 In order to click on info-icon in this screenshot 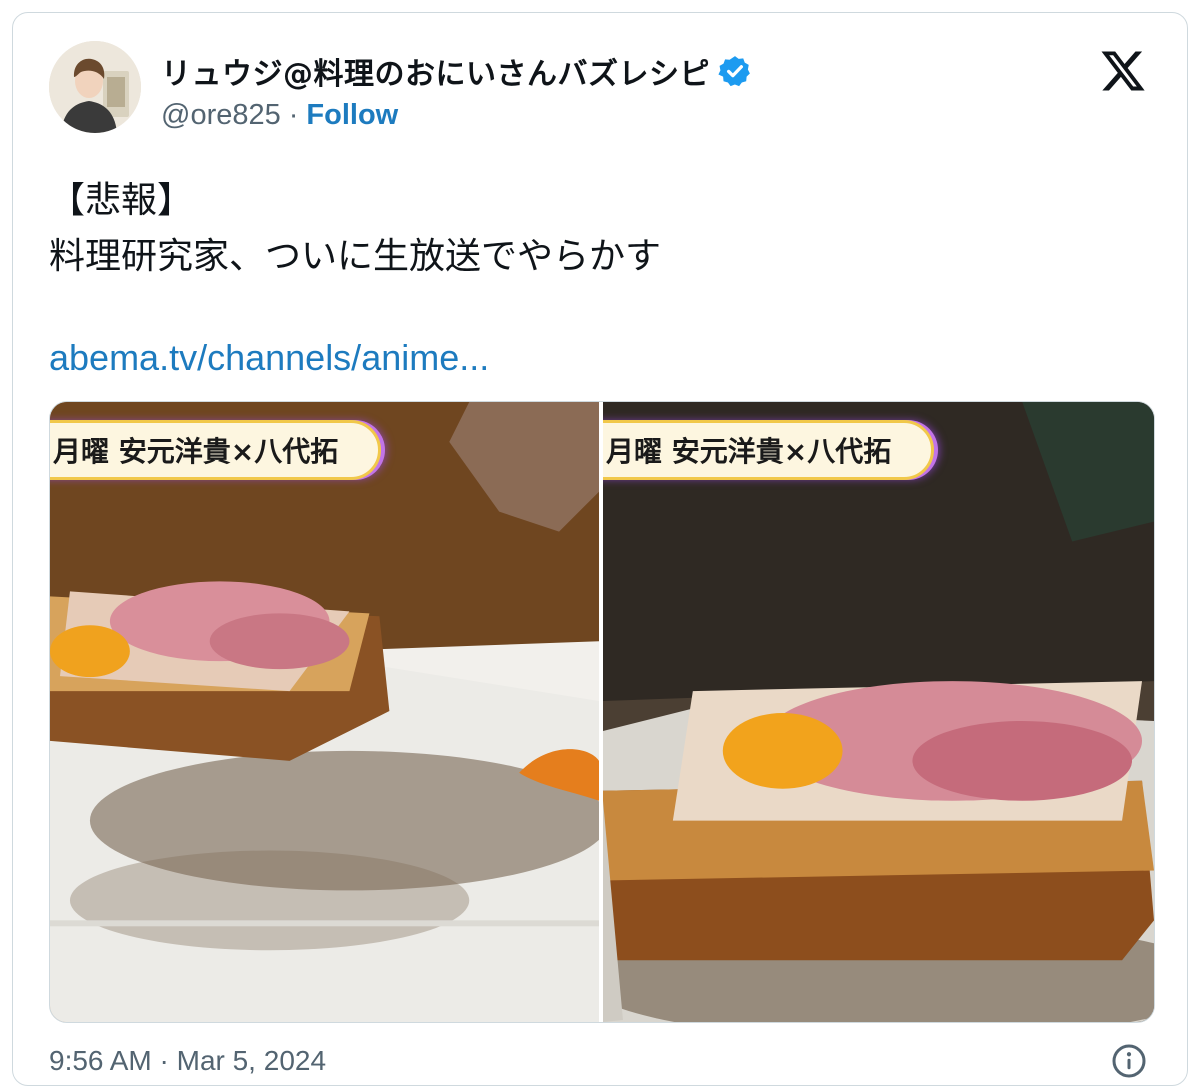, I will do `click(1129, 1061)`.